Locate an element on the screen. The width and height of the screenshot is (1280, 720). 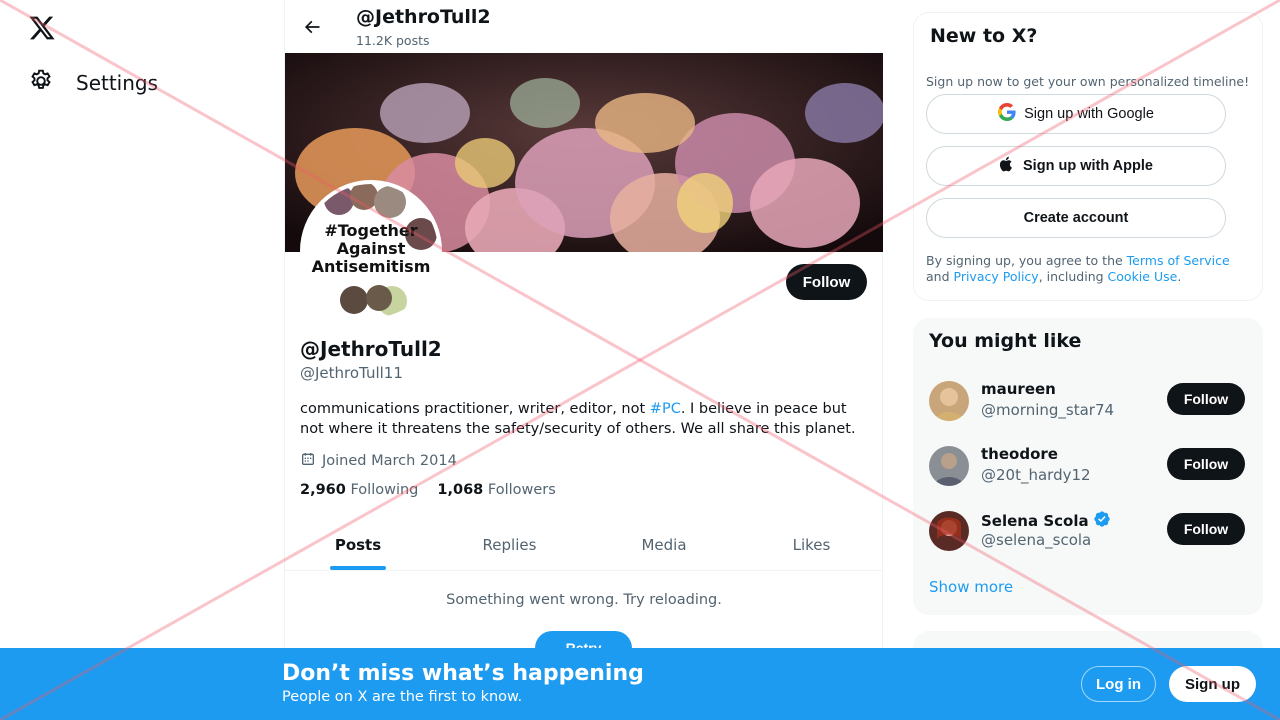
new-to-x-title: New to X? is located at coordinates (984, 36).